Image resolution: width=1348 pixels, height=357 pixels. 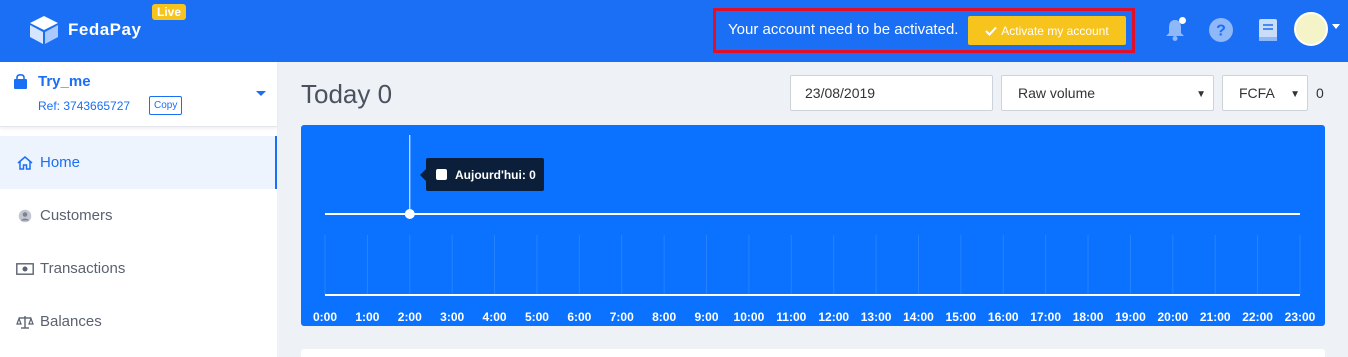 I want to click on scale-icon, so click(x=25, y=322).